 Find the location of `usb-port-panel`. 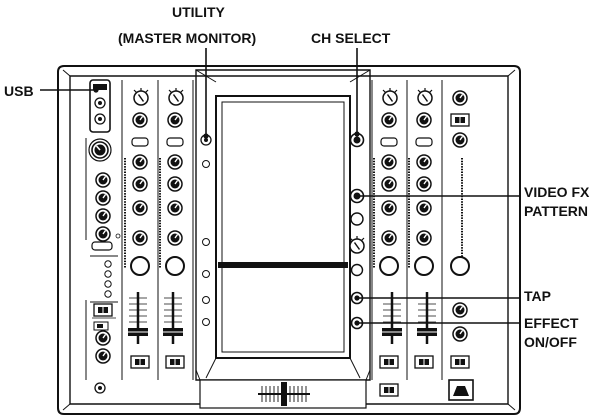

usb-port-panel is located at coordinates (100, 106).